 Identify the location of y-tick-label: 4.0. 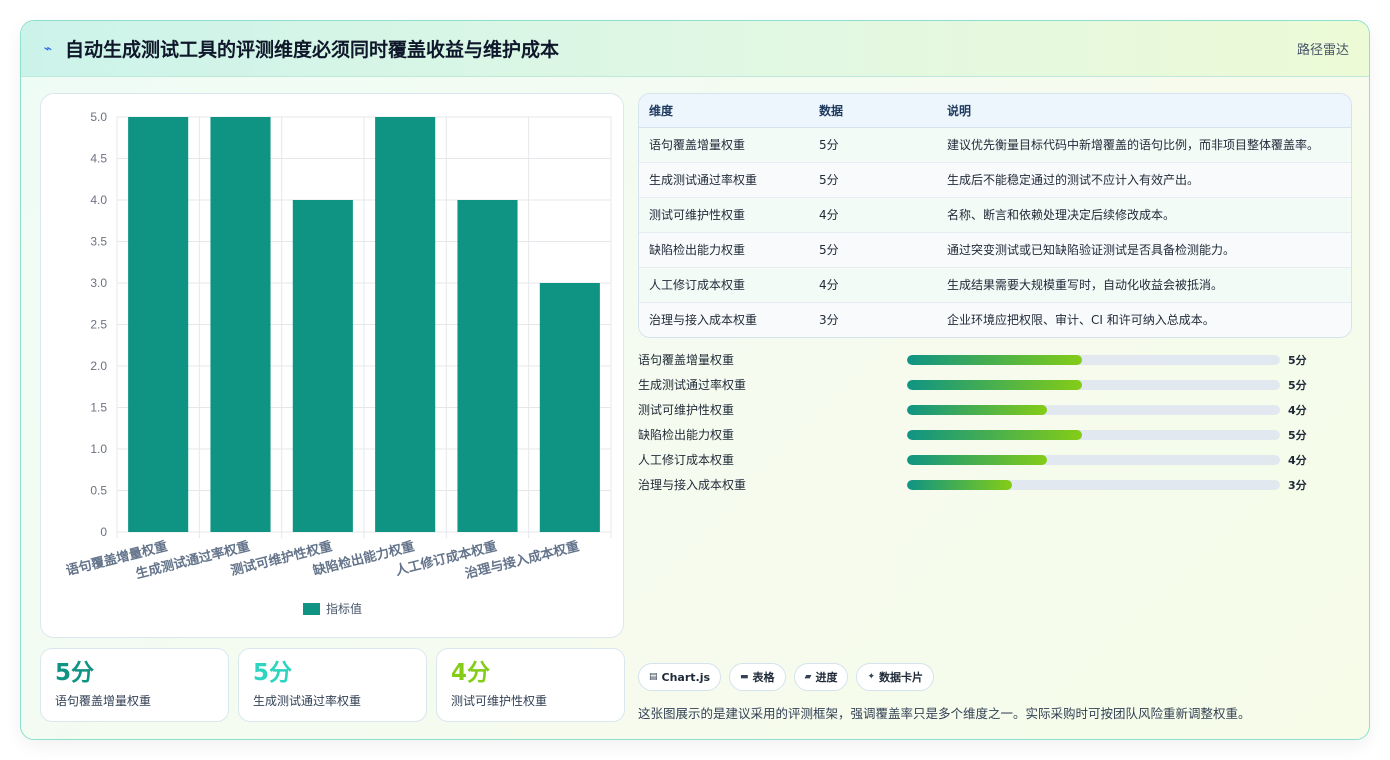
(98, 200).